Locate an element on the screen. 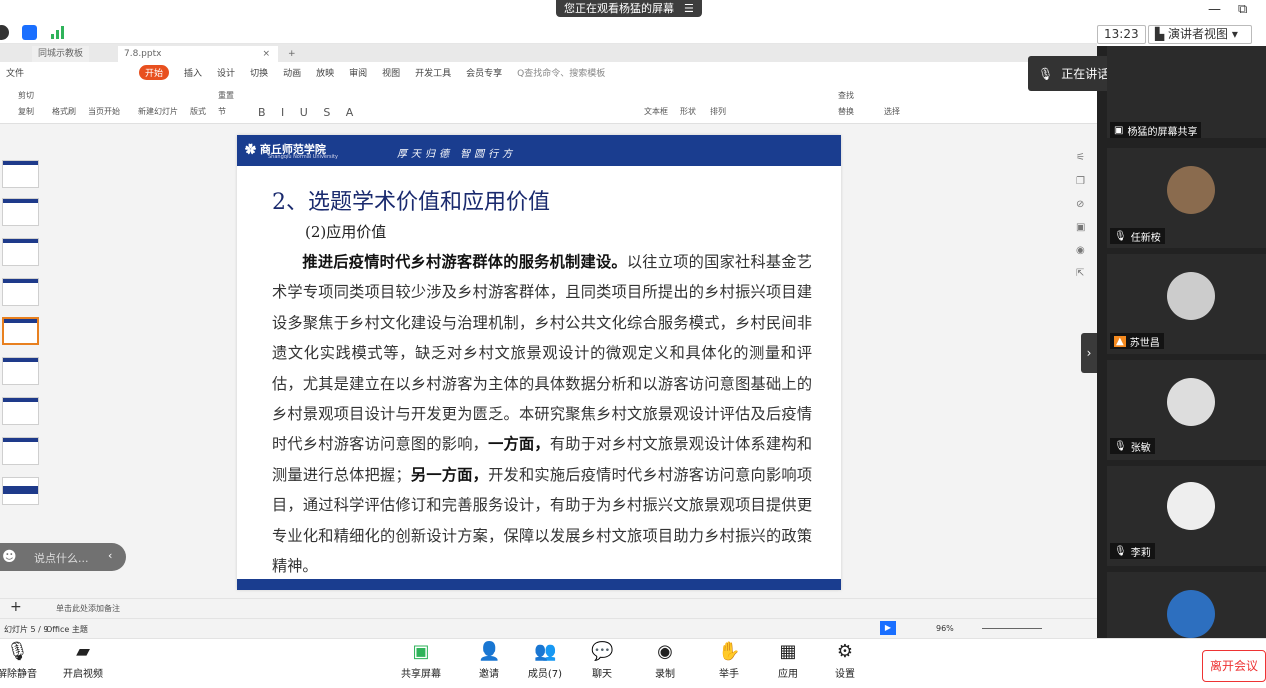 The height and width of the screenshot is (688, 1266). record-icon: ◉ is located at coordinates (665, 651).